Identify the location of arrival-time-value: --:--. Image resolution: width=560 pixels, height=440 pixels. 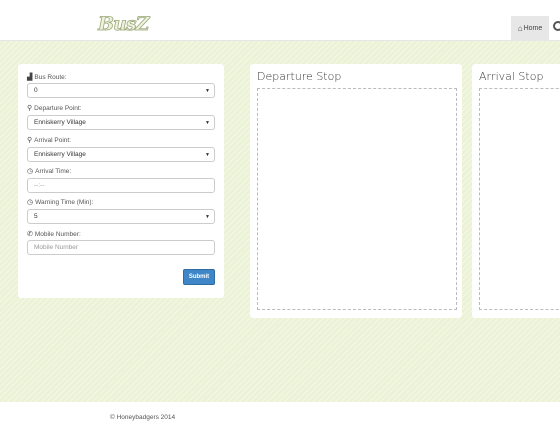
(39, 185).